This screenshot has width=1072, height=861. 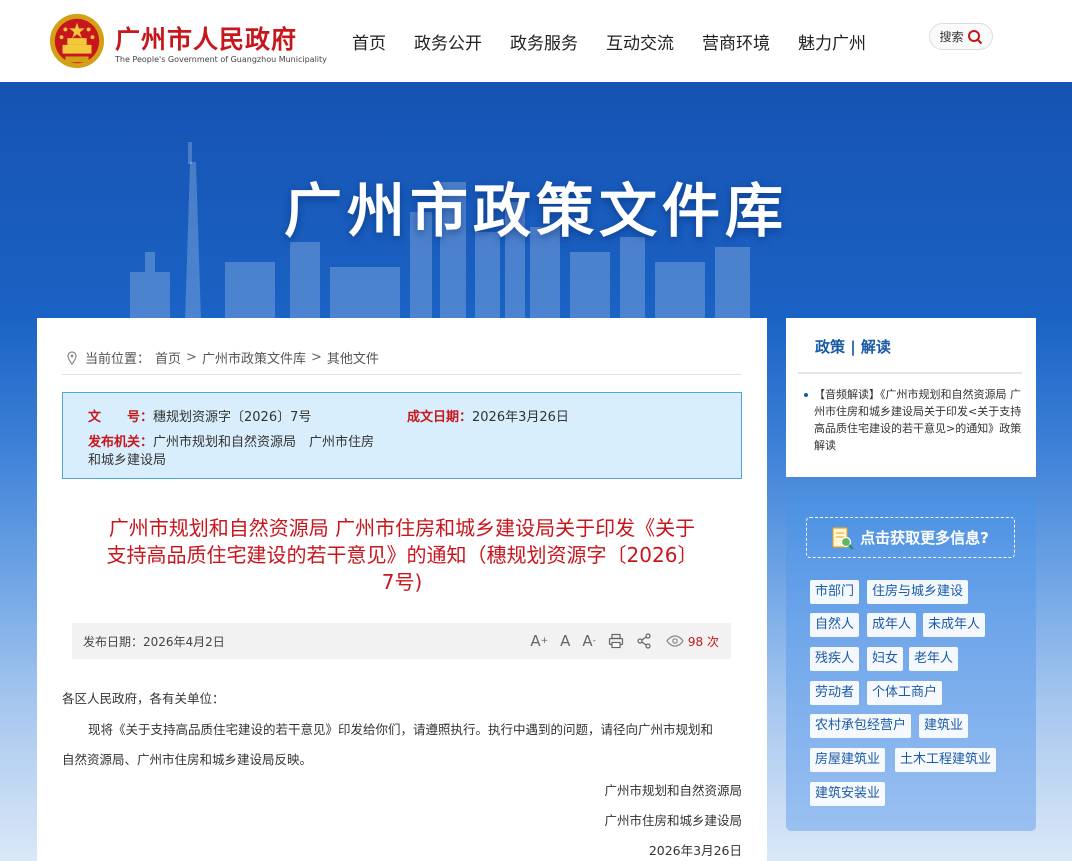 I want to click on meta-org: 发布机关：广州市规划和自然资源局 广州市住房, so click(x=231, y=440).